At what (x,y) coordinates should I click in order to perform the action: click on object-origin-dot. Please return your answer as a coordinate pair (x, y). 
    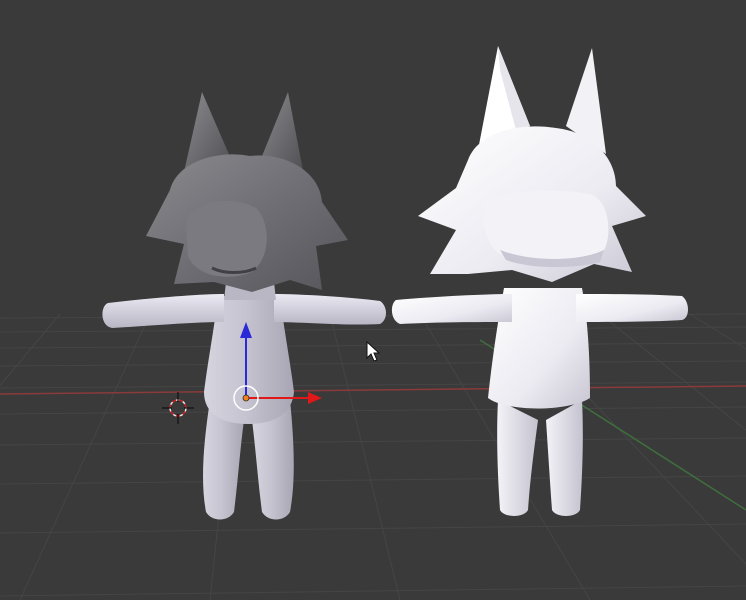
    Looking at the image, I should click on (246, 398).